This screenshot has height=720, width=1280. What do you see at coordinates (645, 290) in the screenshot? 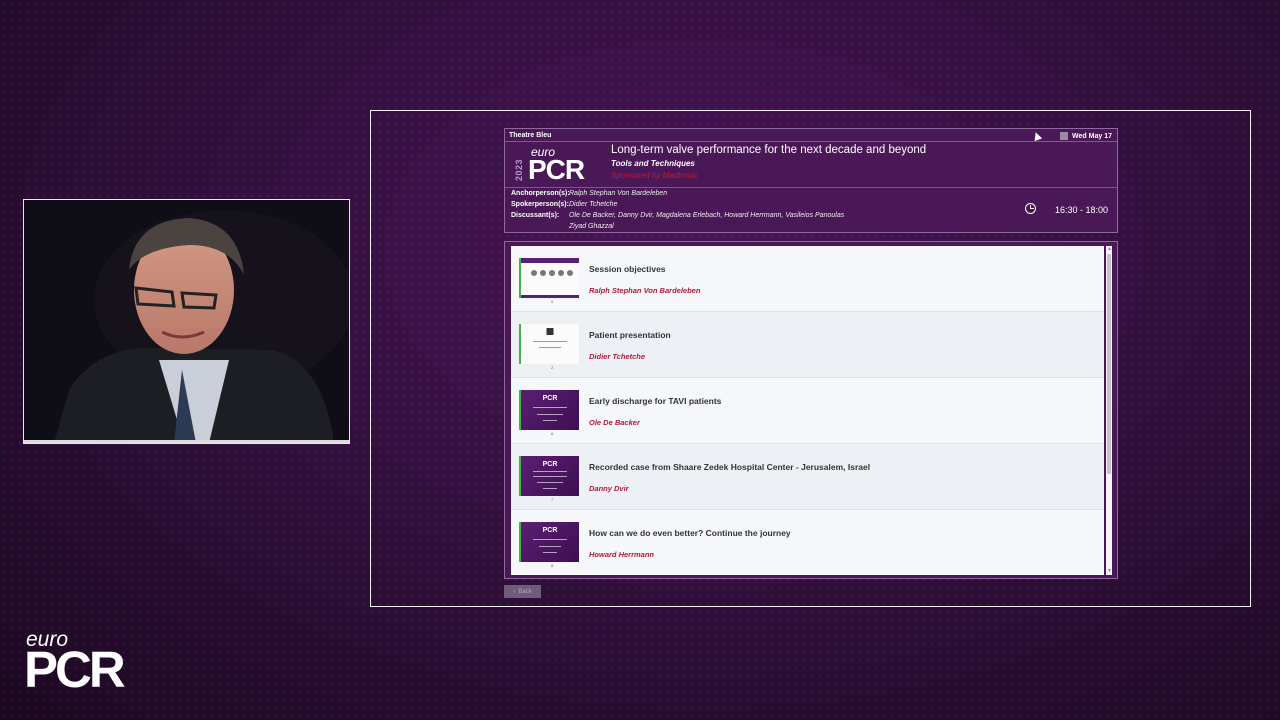
I see `presentation-speaker: Ralph Stephan Von Bardeleben` at bounding box center [645, 290].